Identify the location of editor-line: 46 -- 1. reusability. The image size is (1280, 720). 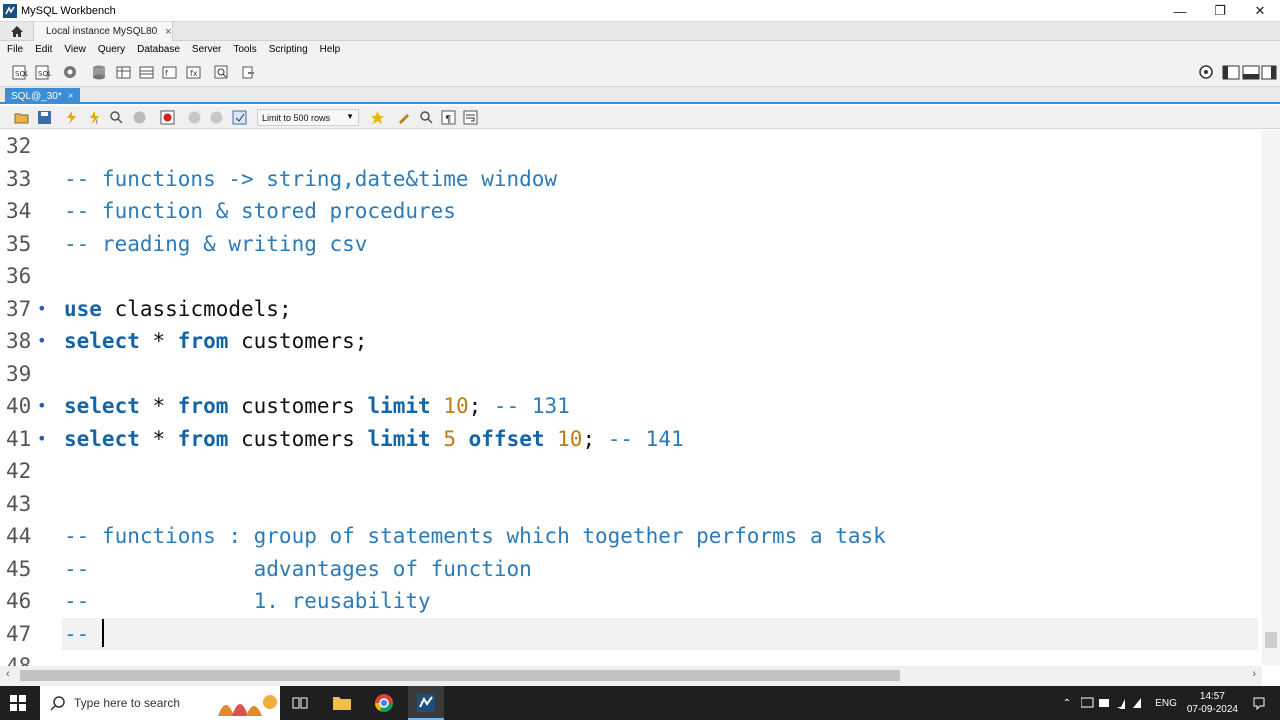
(631, 601).